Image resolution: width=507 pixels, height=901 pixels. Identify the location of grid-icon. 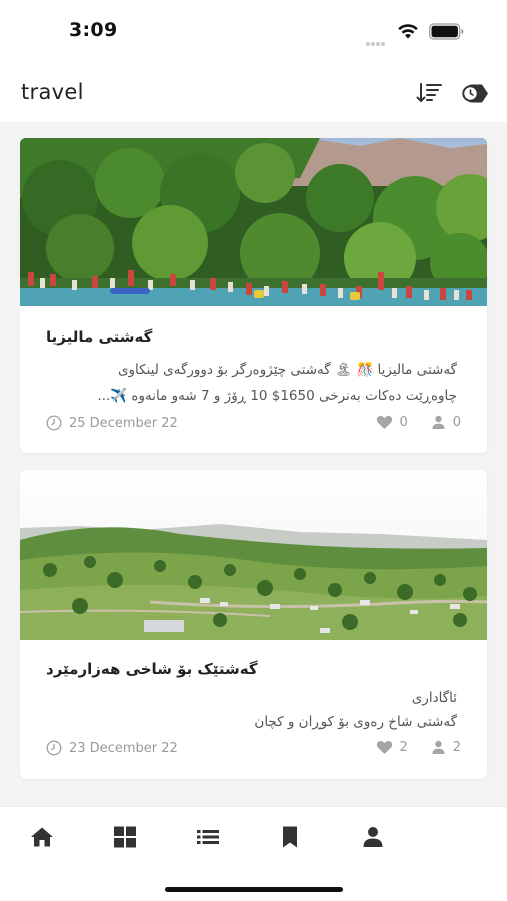
(125, 837).